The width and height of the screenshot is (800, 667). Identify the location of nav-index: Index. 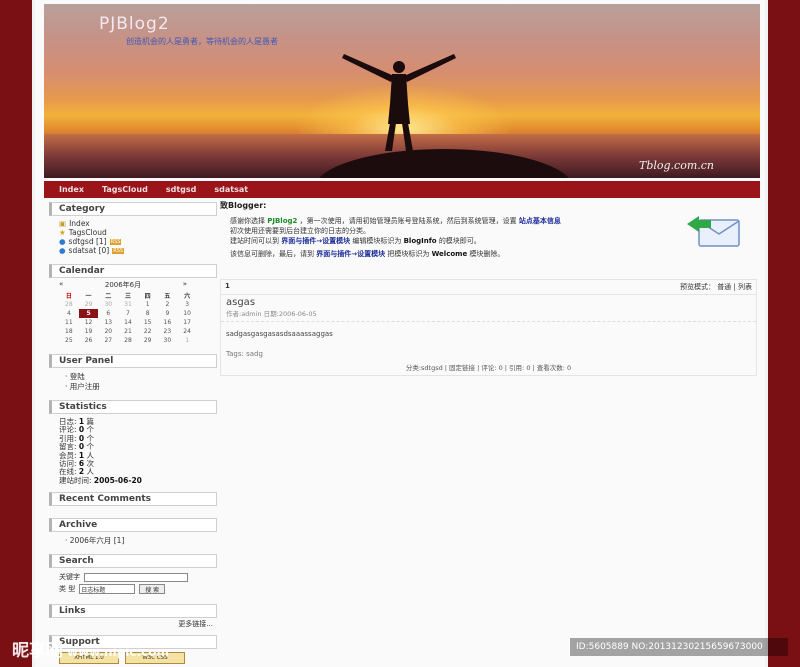
(71, 189).